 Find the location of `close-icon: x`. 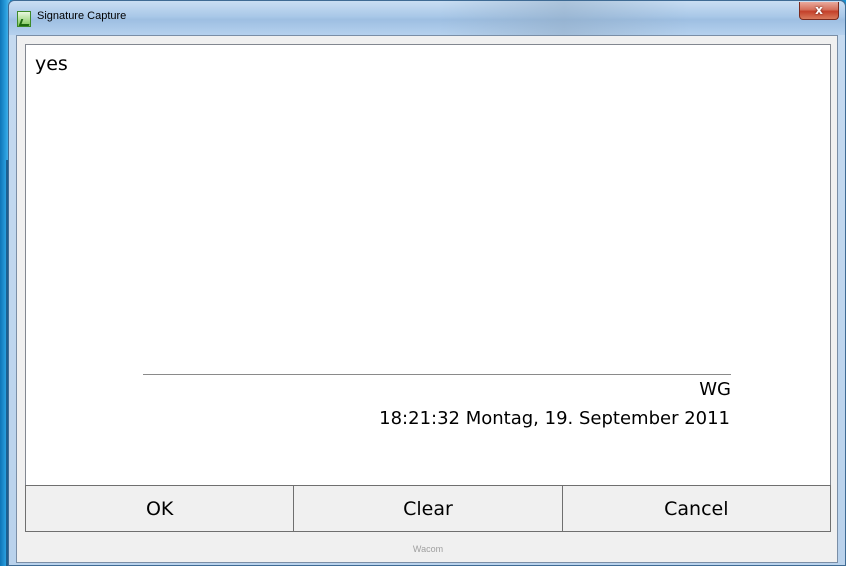

close-icon: x is located at coordinates (819, 10).